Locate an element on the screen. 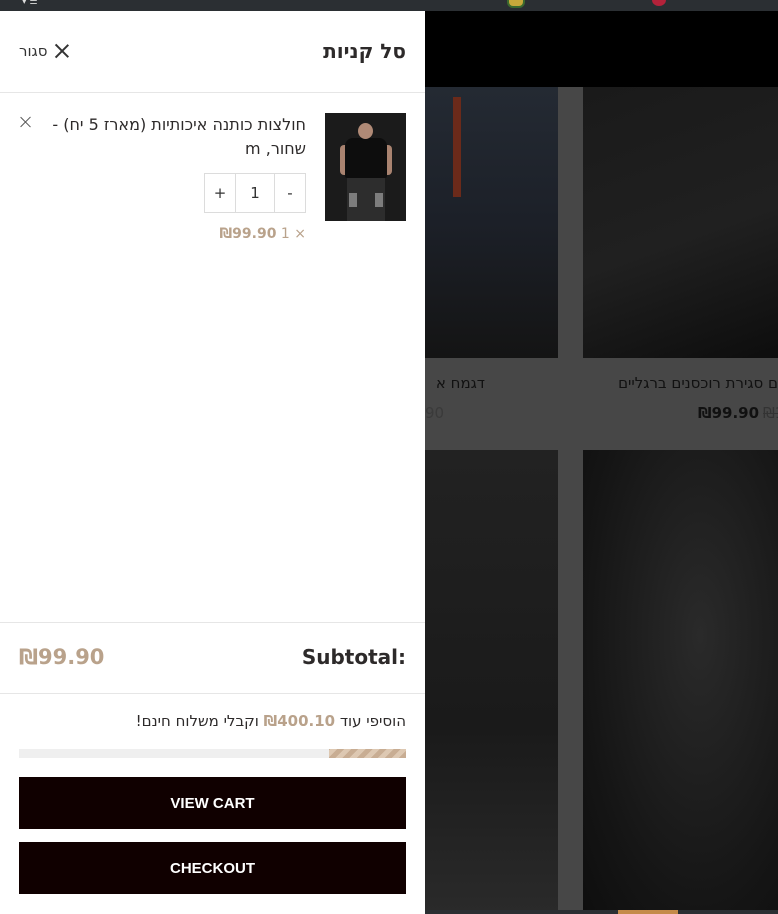 This screenshot has height=914, width=778. view-cart-button: VIEW CART is located at coordinates (212, 803).